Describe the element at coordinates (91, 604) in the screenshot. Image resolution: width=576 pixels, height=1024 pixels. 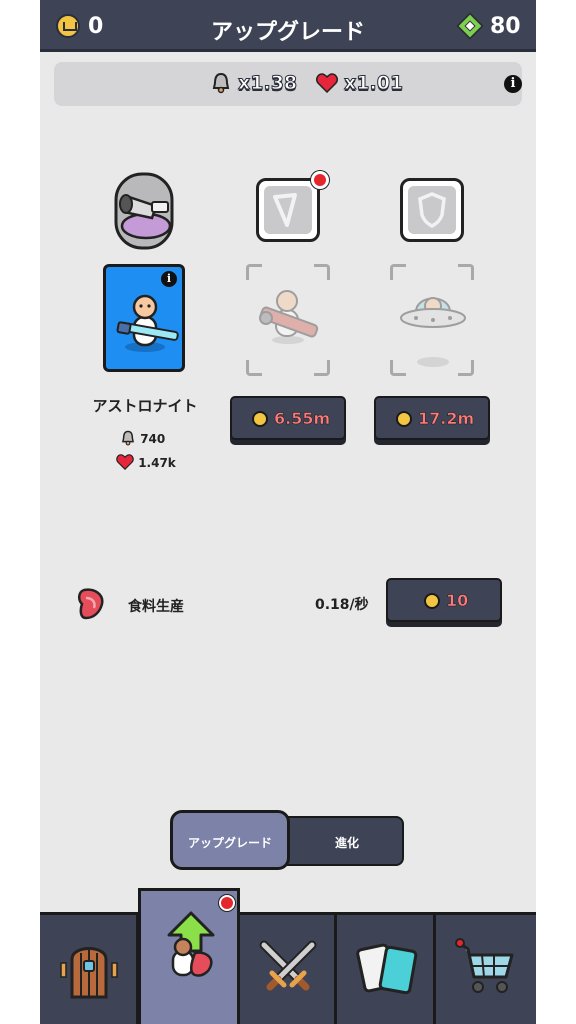
I see `meat-icon` at that location.